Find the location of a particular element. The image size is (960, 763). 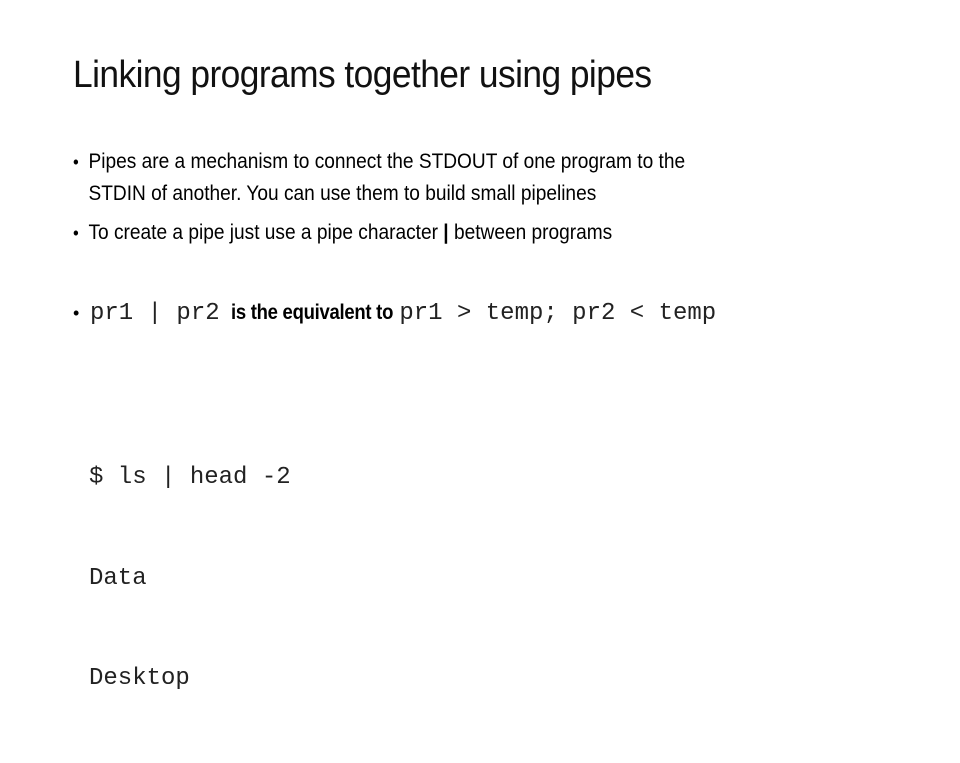

code-redirect-example: pr1 > temp; pr2 < temp is located at coordinates (558, 313).